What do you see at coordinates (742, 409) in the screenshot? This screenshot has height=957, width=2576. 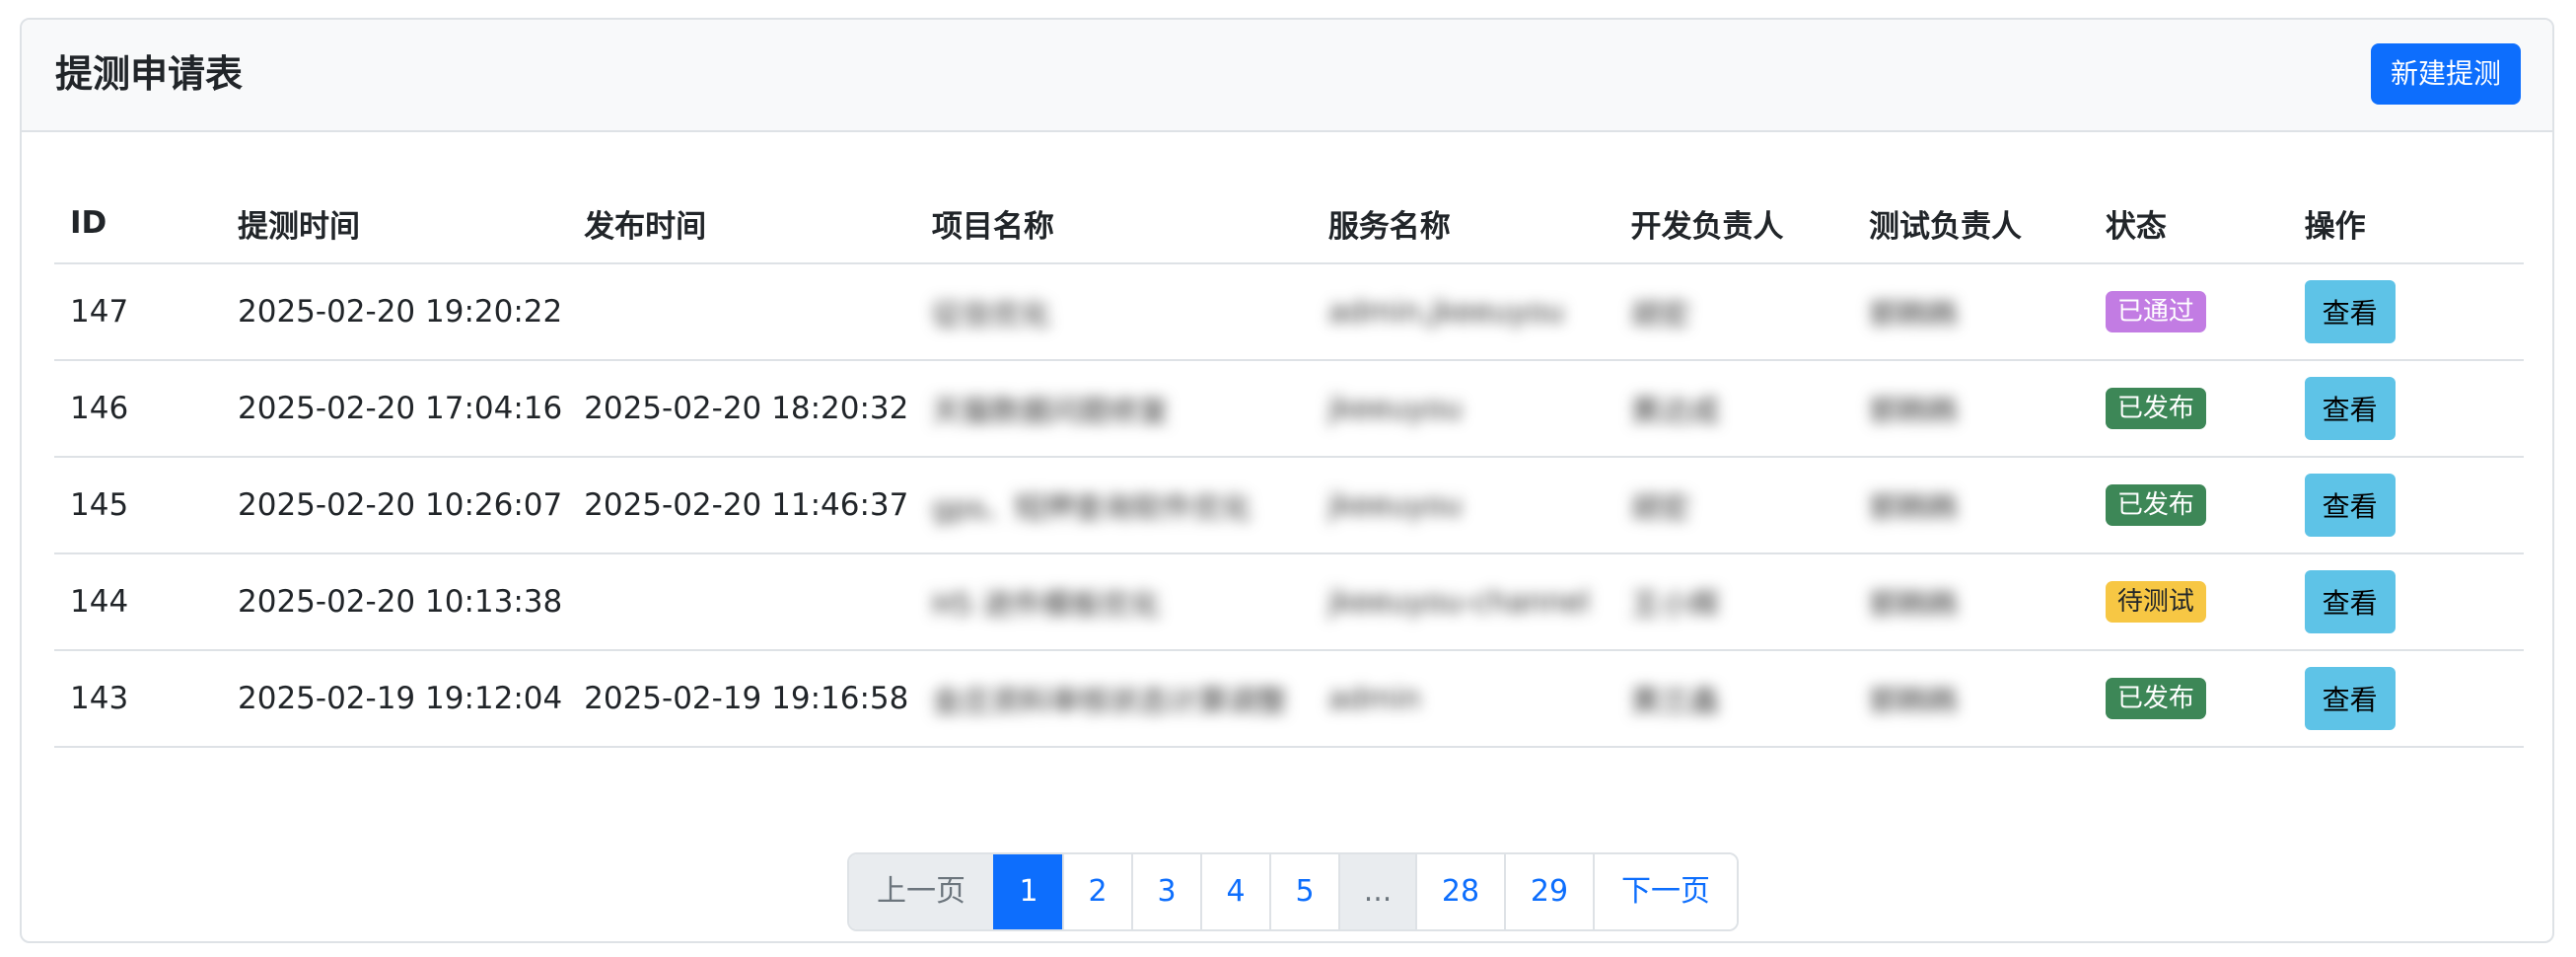 I see `cell-release-time: 2025-02-20 18:20:32` at bounding box center [742, 409].